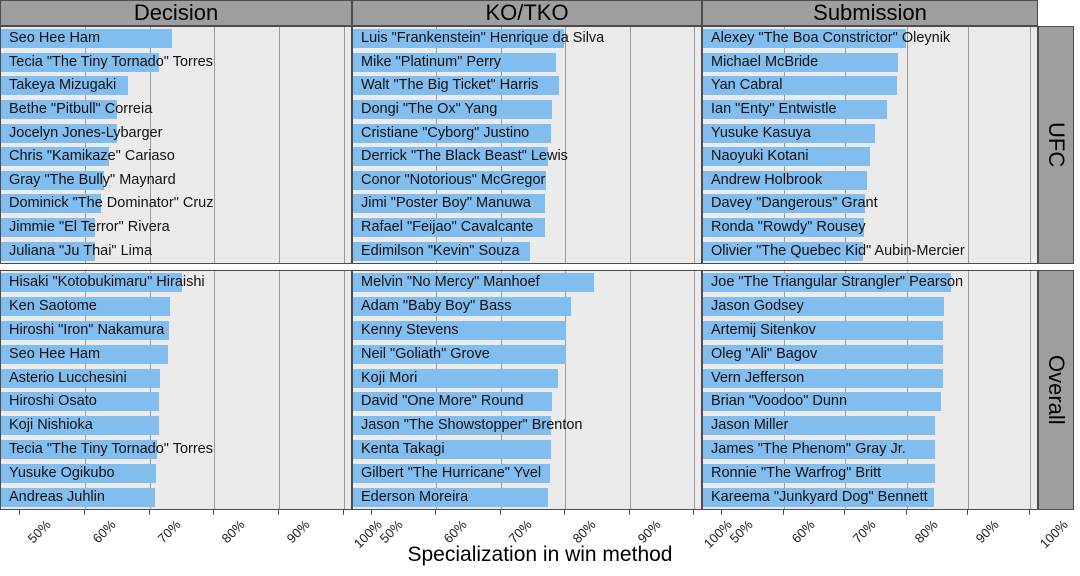  Describe the element at coordinates (870, 330) in the screenshot. I see `bar-row: Artemij Sitenkov` at that location.